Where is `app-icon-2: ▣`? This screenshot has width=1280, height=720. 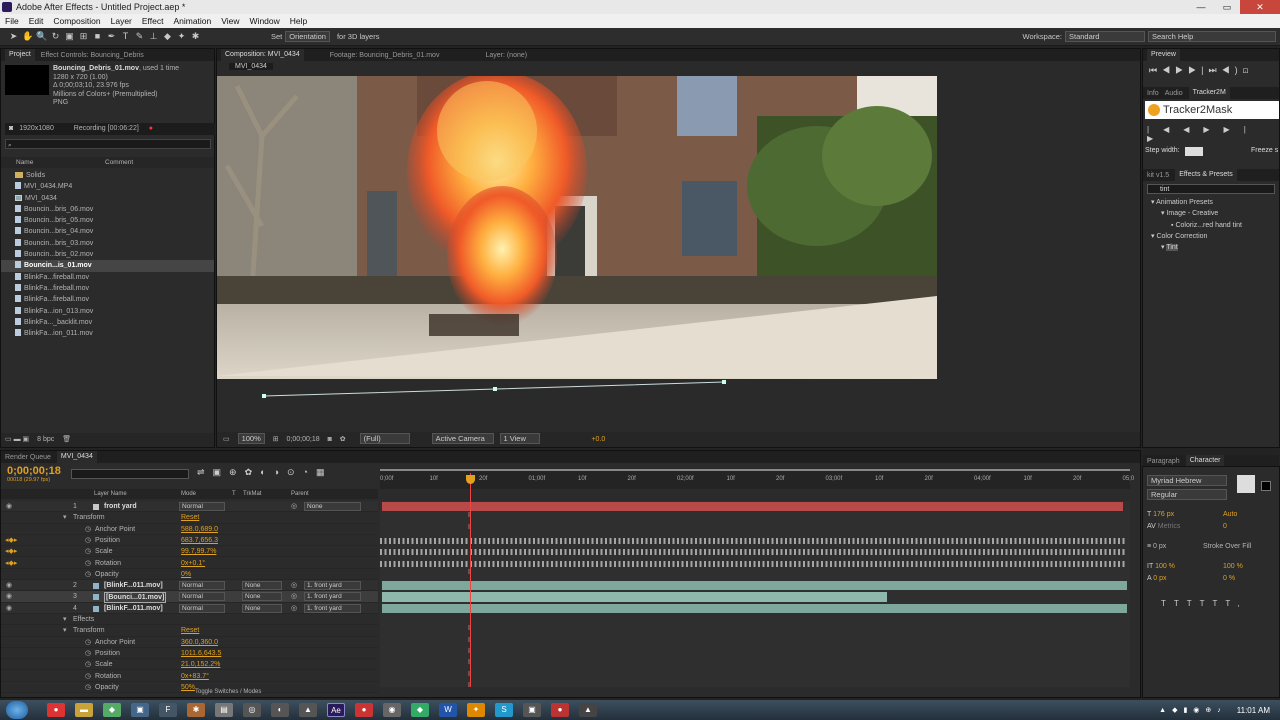 app-icon-2: ▣ is located at coordinates (140, 710).